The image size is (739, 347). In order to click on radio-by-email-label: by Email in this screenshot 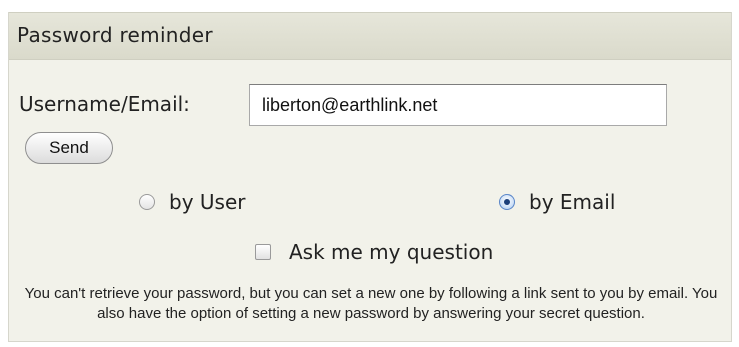, I will do `click(572, 202)`.